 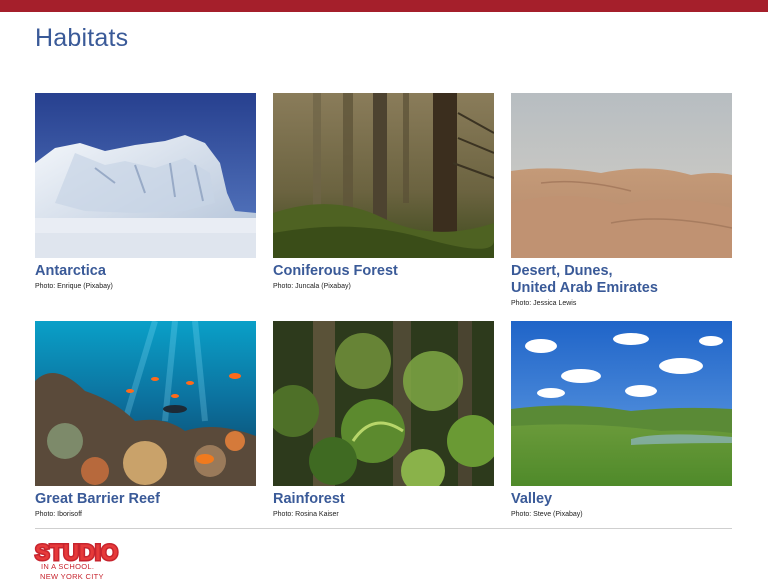 What do you see at coordinates (74, 286) in the screenshot?
I see `photo-credit: Photo: Enrique (Pixabay)` at bounding box center [74, 286].